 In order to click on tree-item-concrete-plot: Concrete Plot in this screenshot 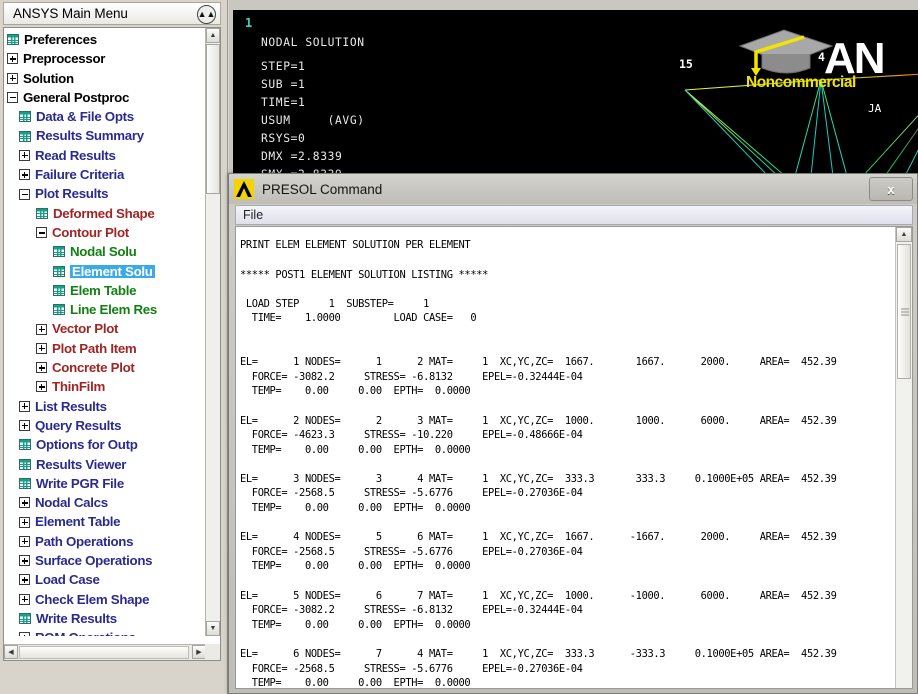, I will do `click(105, 367)`.